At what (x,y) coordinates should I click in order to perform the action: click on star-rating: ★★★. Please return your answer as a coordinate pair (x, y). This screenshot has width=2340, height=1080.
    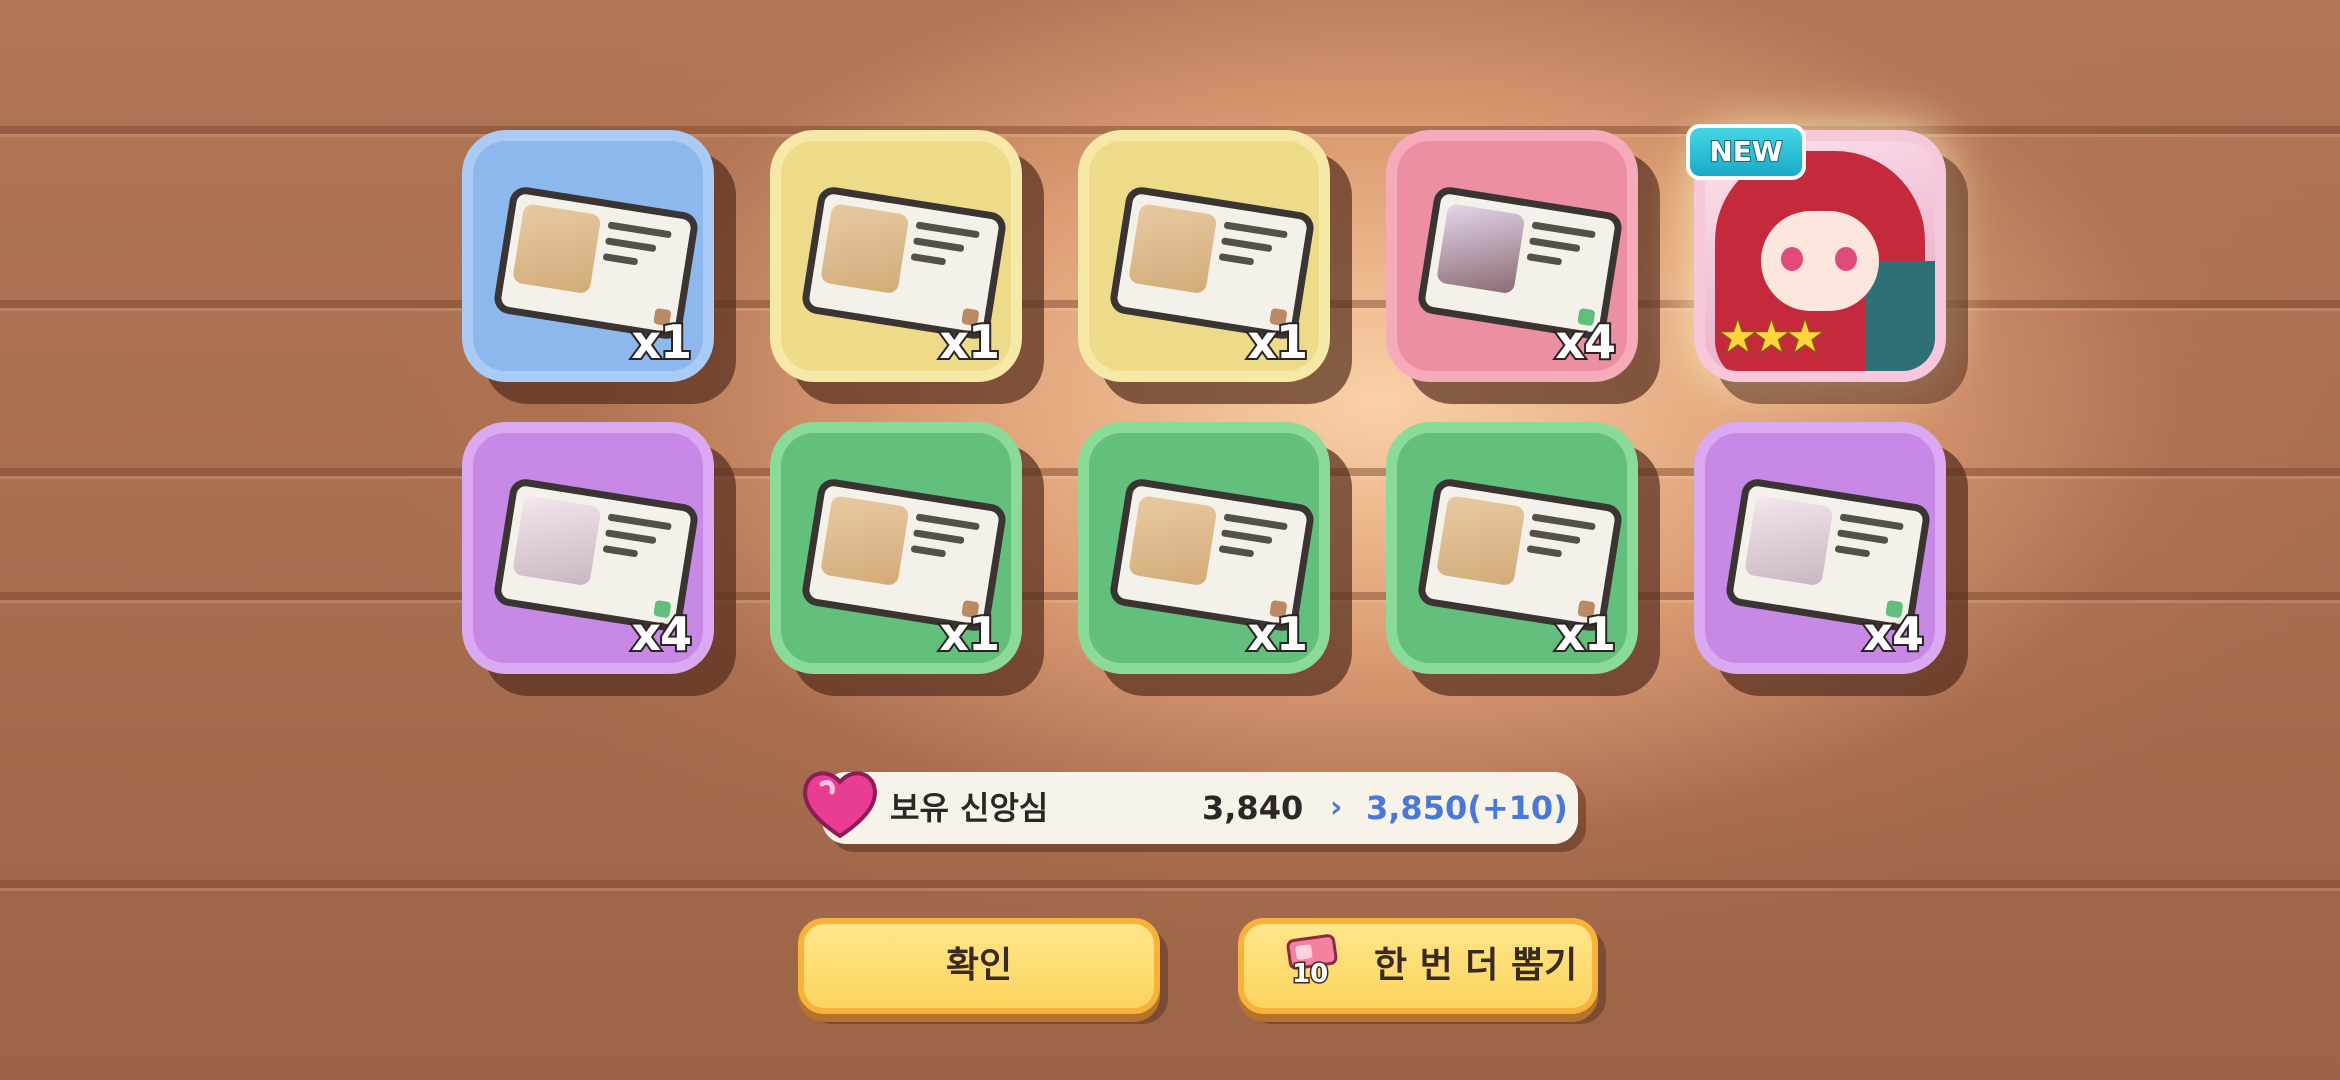
    Looking at the image, I should click on (1772, 337).